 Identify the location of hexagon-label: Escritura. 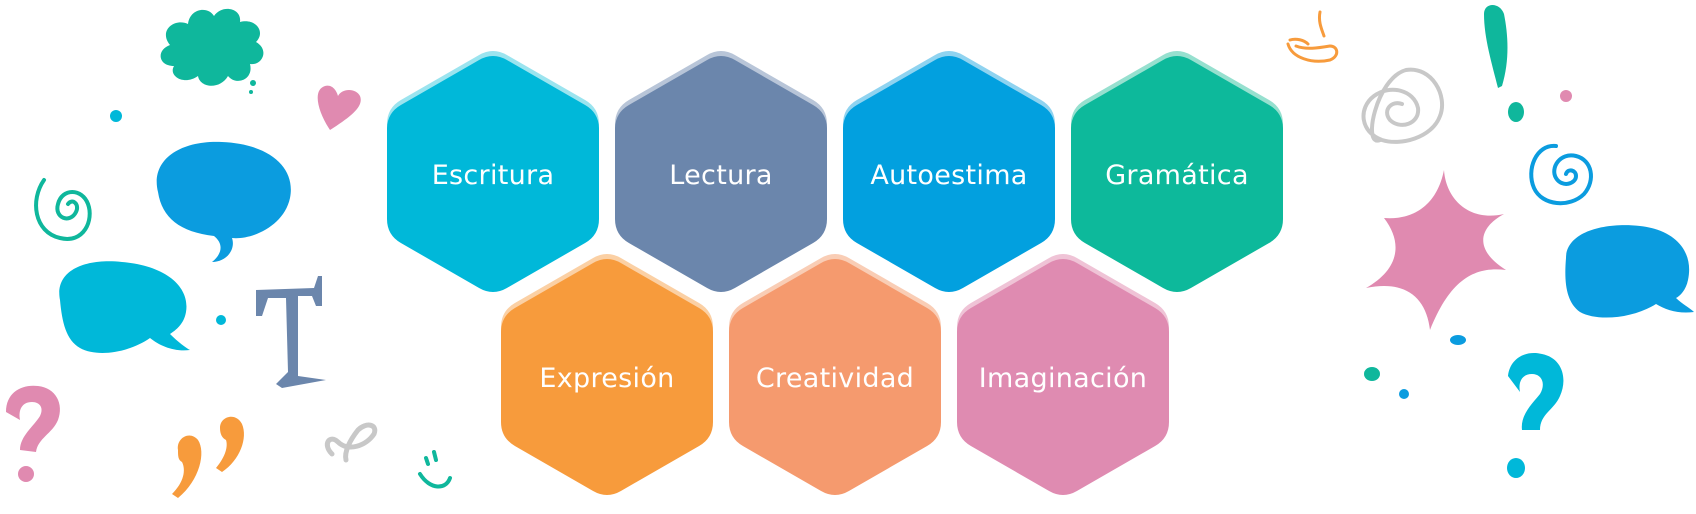
(493, 175).